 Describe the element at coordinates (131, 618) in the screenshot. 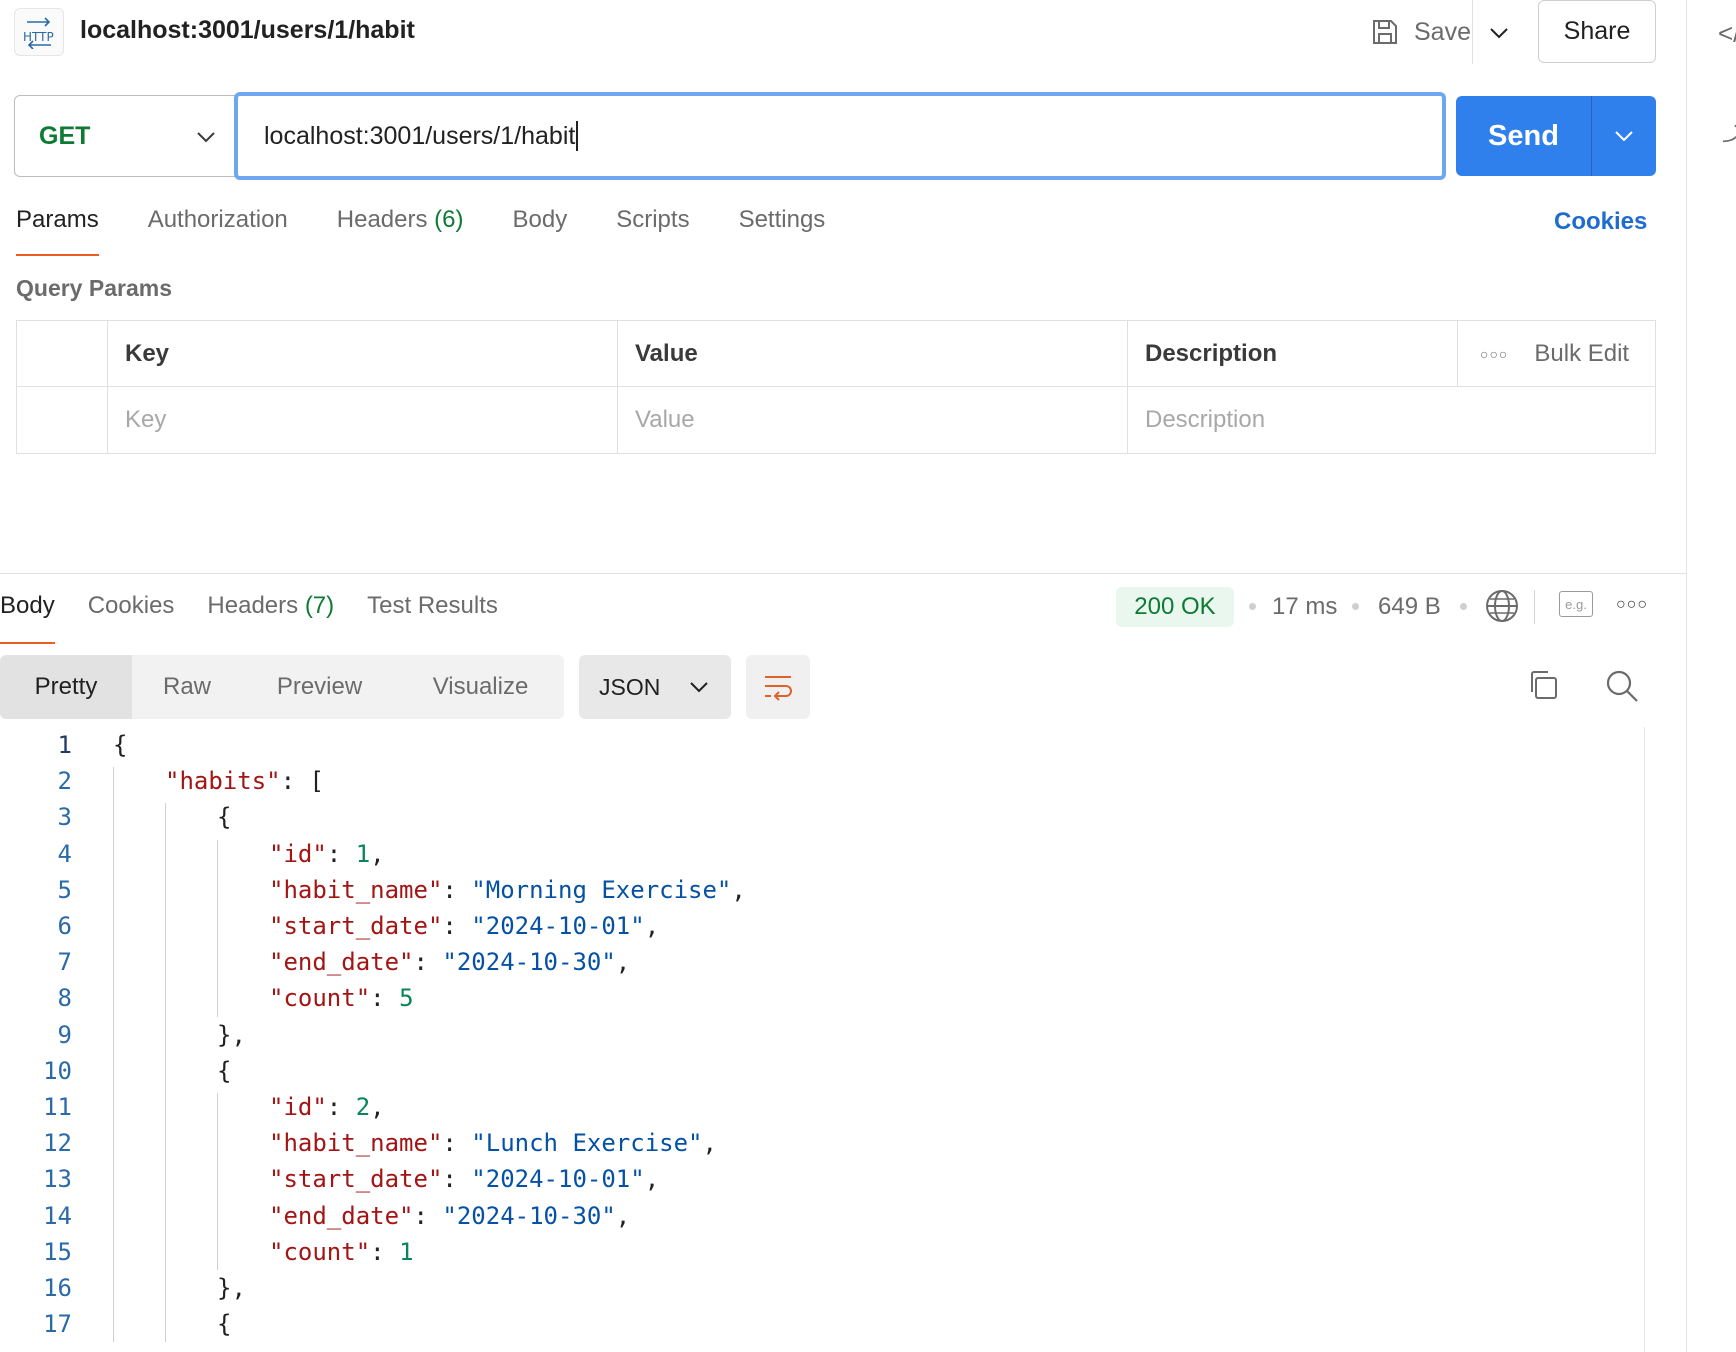

I see `response-tab-cookies: Cookies` at that location.